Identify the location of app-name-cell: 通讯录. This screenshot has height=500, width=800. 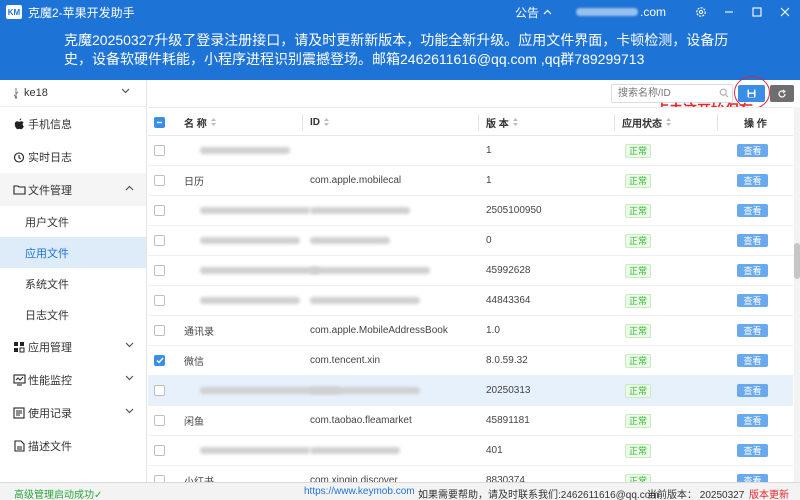
(199, 332).